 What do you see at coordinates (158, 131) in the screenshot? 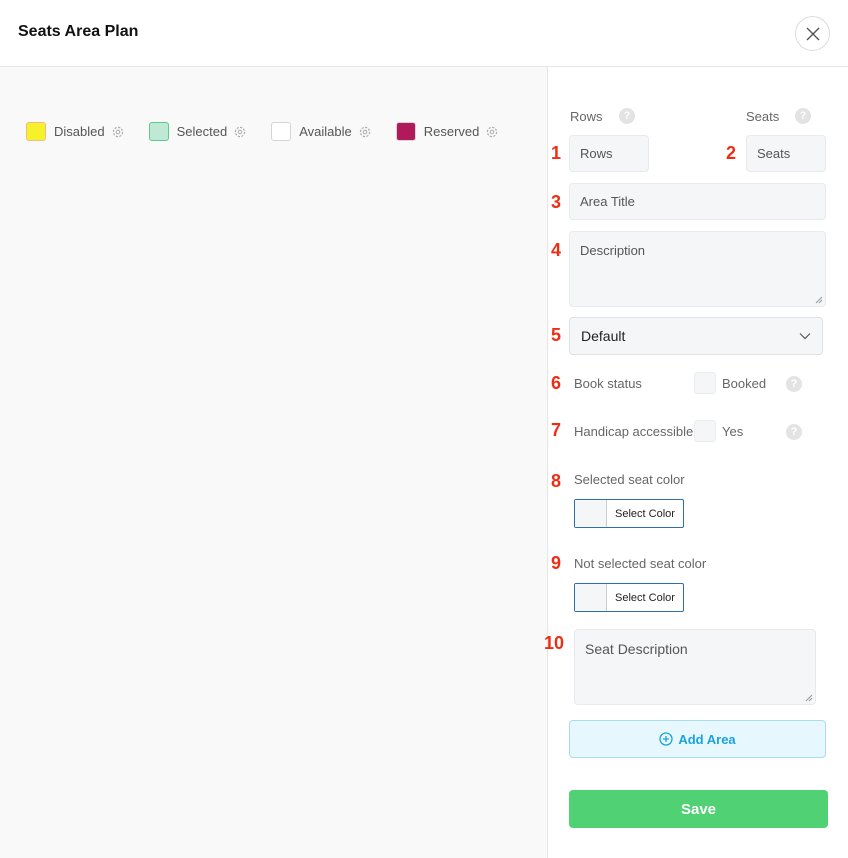
I see `selected-swatch` at bounding box center [158, 131].